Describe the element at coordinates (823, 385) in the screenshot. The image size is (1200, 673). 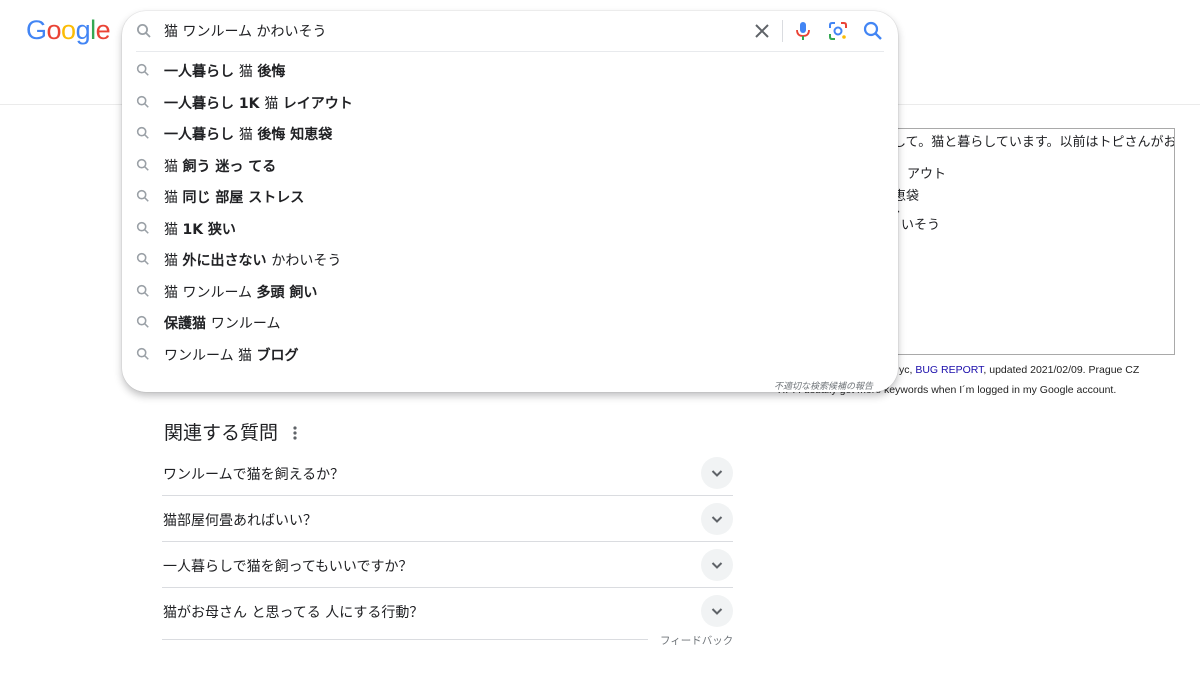
I see `report-inappropriate-link: 不適切な検索候補の報告` at that location.